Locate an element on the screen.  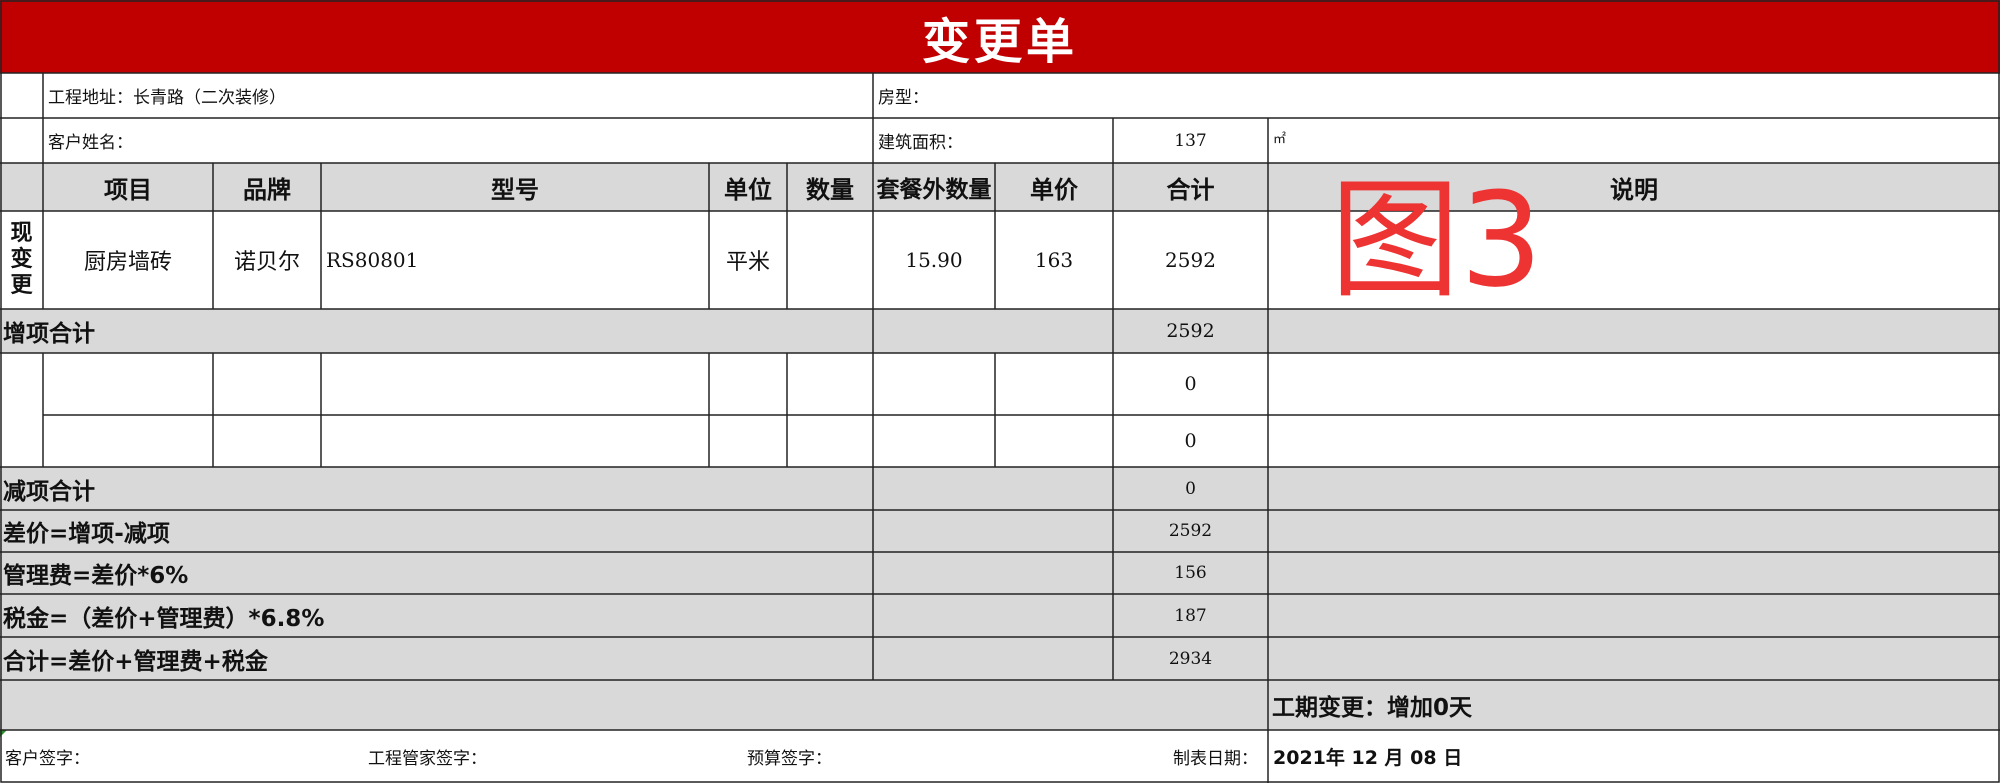
page-title: 变更单 is located at coordinates (1000, 36).